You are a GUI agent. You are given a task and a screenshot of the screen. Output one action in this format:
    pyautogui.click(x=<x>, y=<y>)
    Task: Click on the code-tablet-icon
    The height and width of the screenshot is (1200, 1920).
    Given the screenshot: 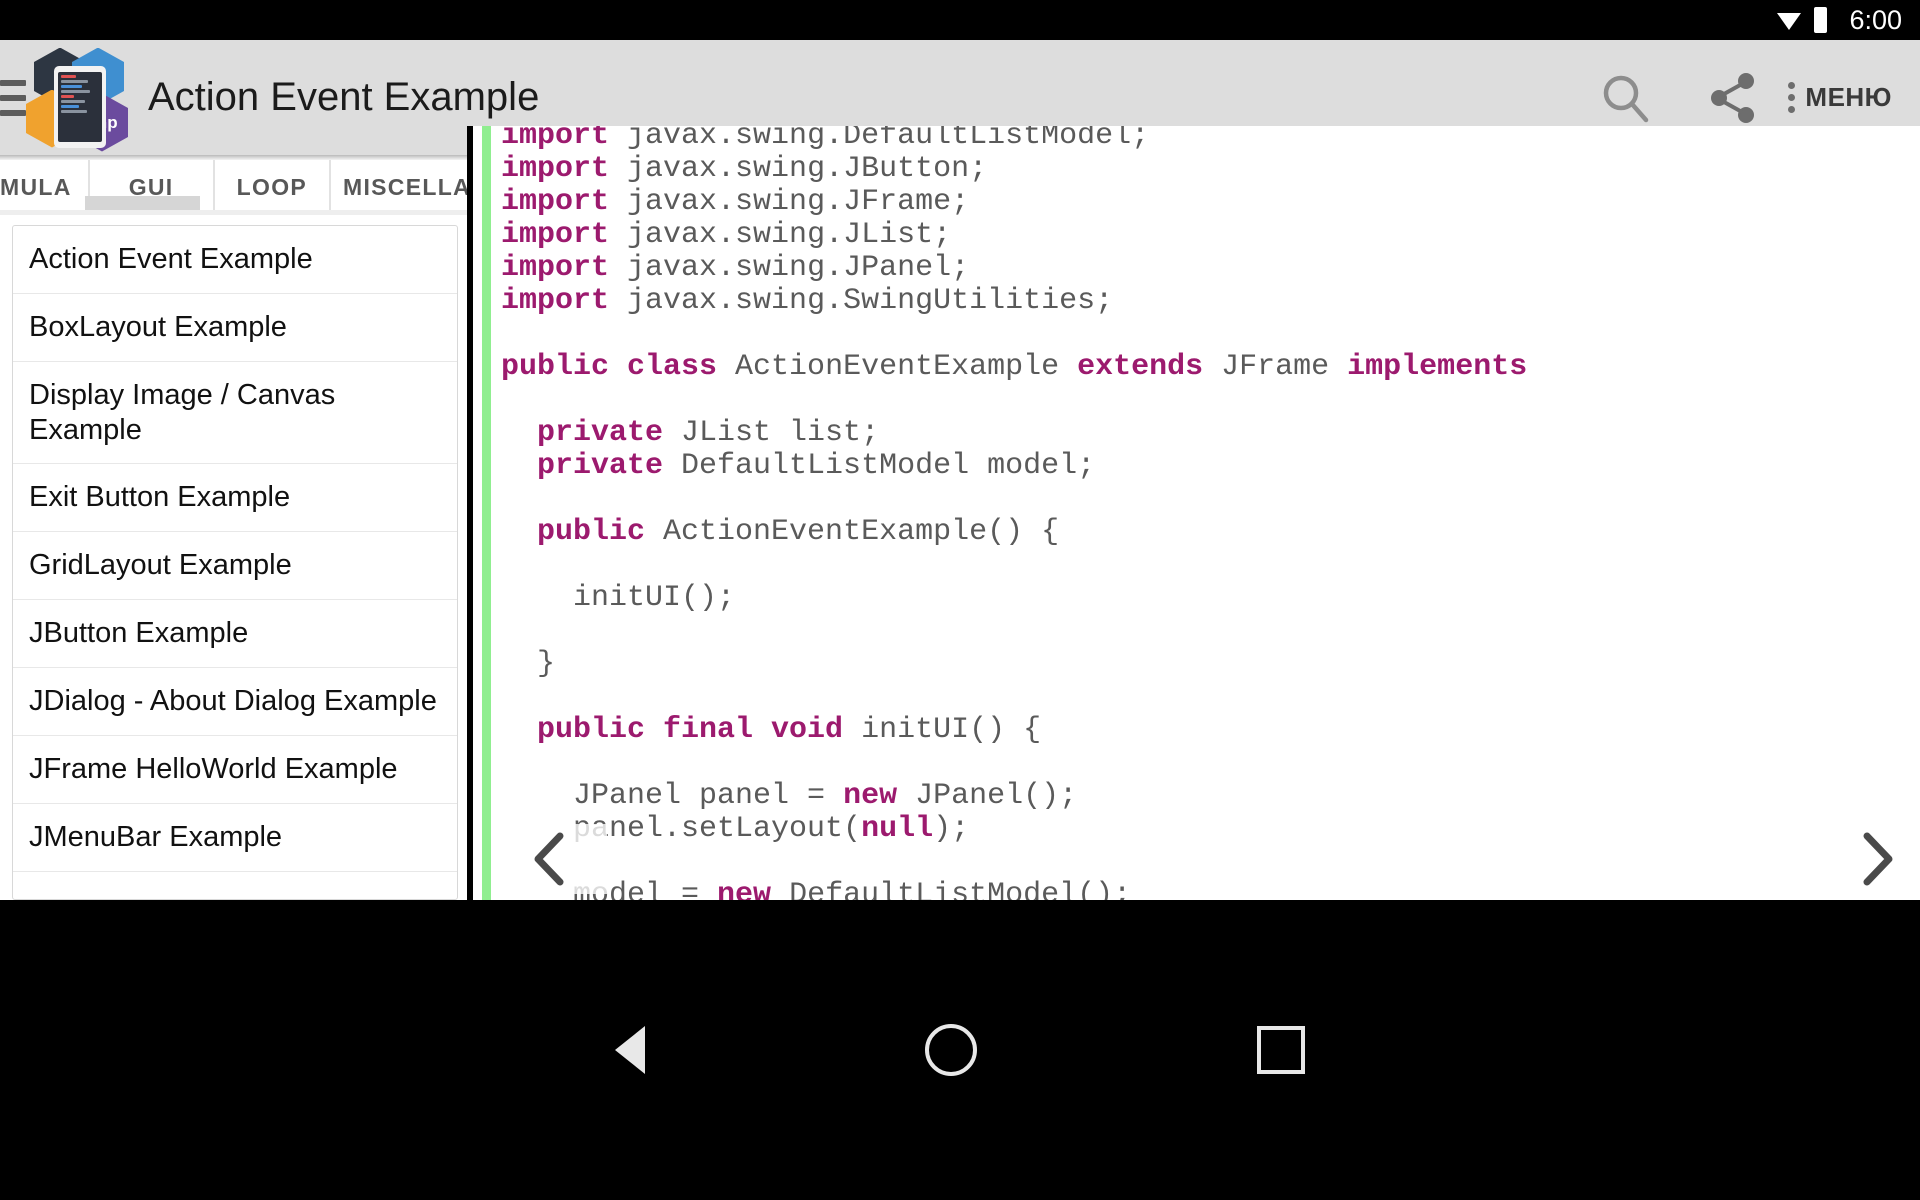 What is the action you would take?
    pyautogui.click(x=80, y=106)
    